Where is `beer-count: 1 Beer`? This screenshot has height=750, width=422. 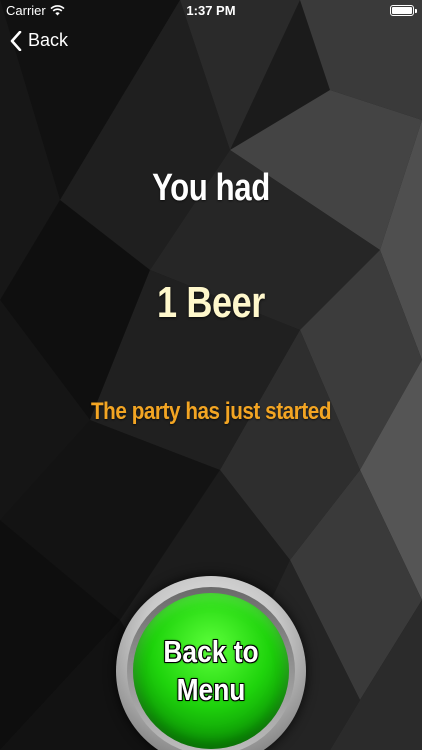 beer-count: 1 Beer is located at coordinates (211, 302).